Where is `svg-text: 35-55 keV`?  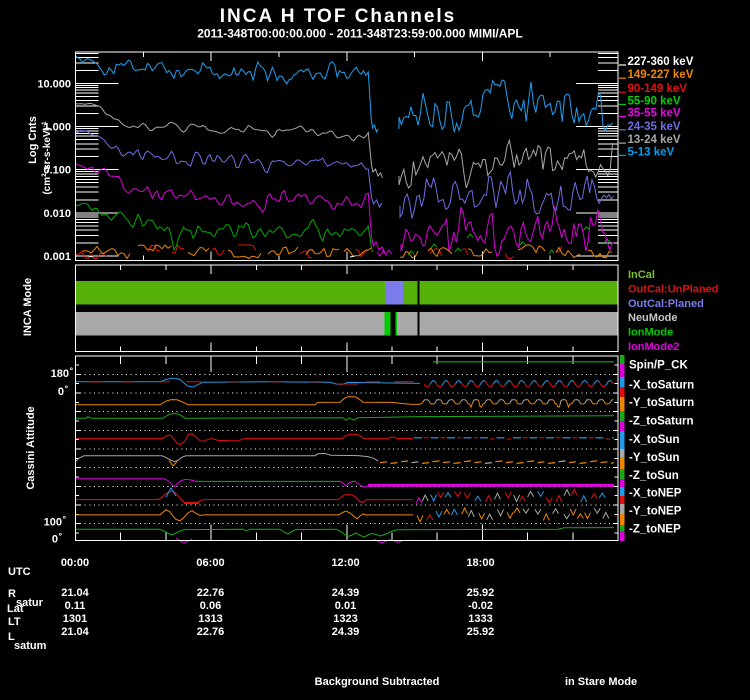
svg-text: 35-55 keV is located at coordinates (654, 114).